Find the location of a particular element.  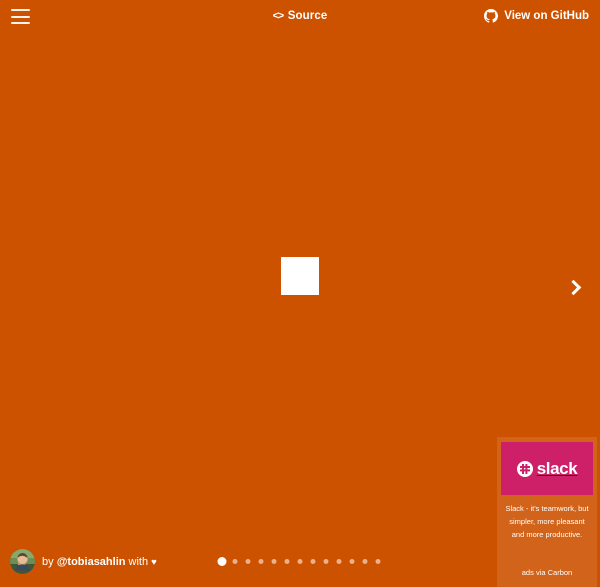

chevron-right-icon is located at coordinates (573, 287).